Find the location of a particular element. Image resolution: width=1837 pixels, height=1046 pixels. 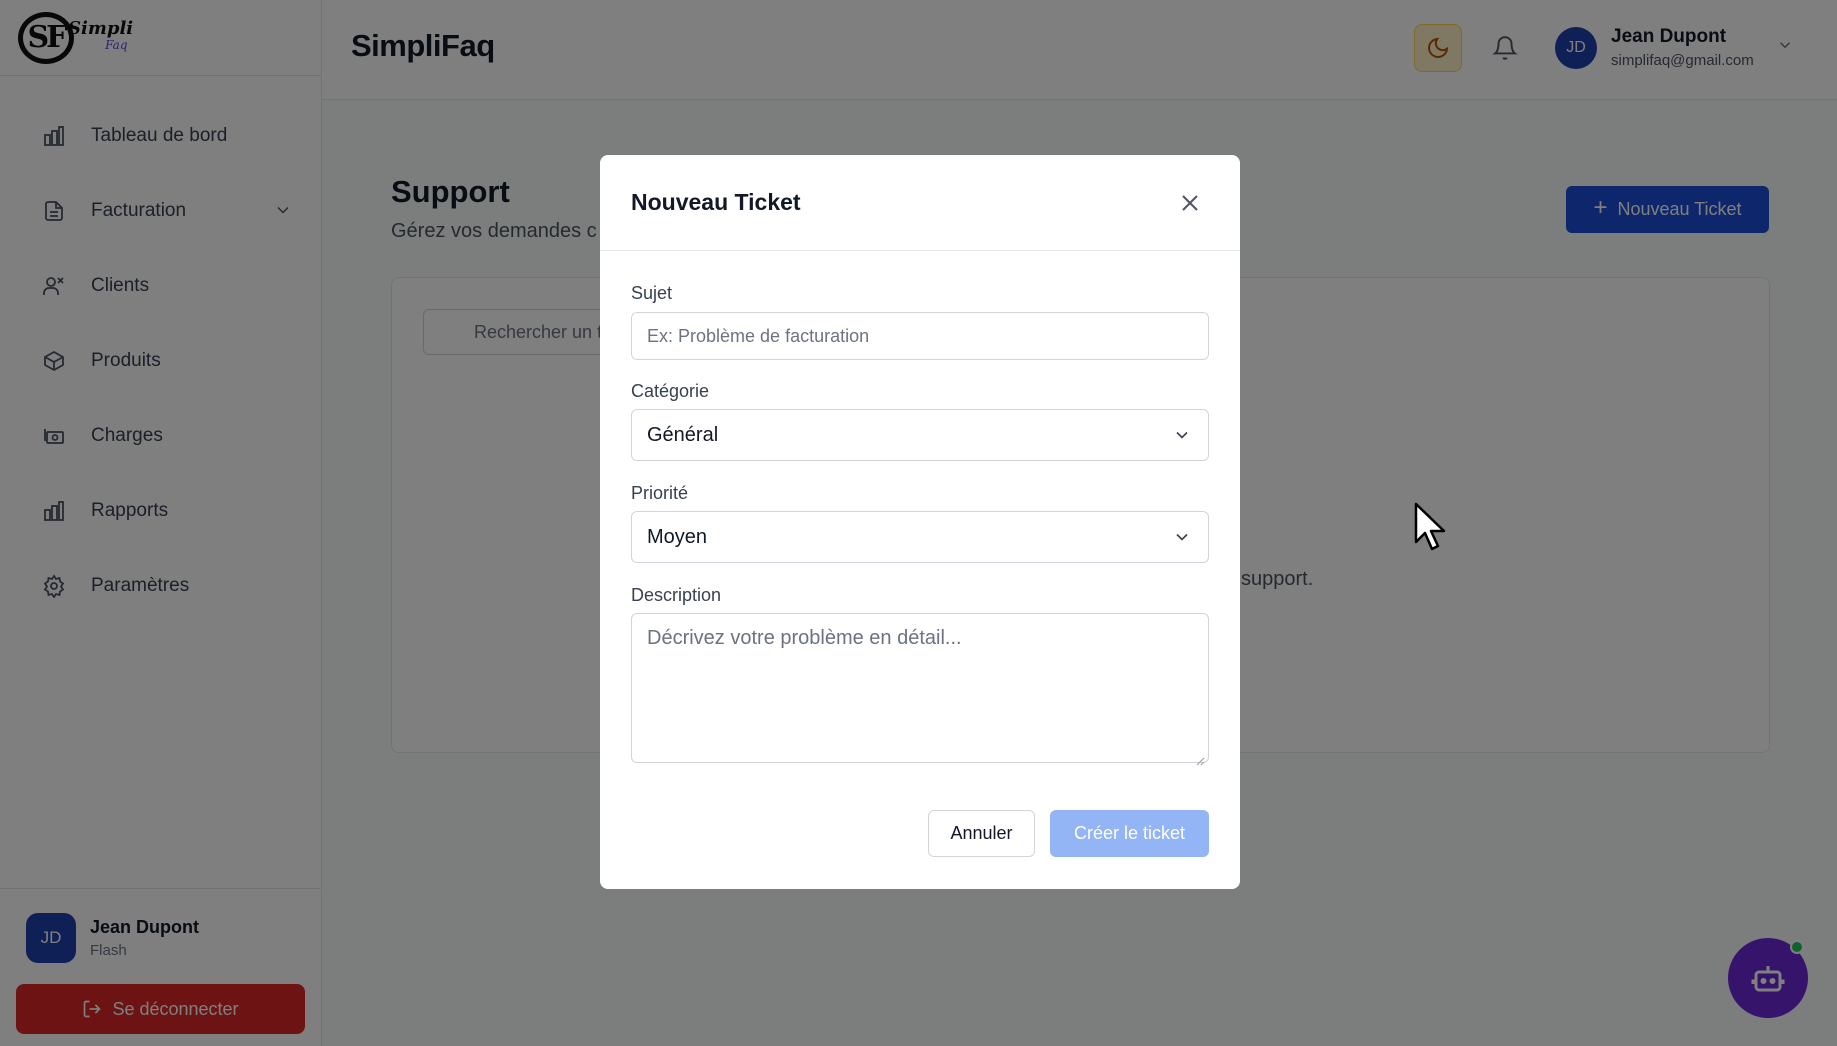

priority-label: Priorité is located at coordinates (660, 493).